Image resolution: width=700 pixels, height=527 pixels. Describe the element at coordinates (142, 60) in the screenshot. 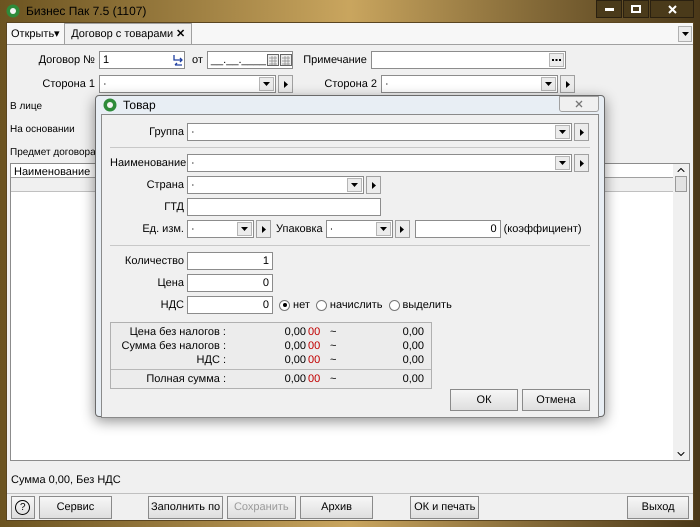

I see `contract-number-field: 1` at that location.